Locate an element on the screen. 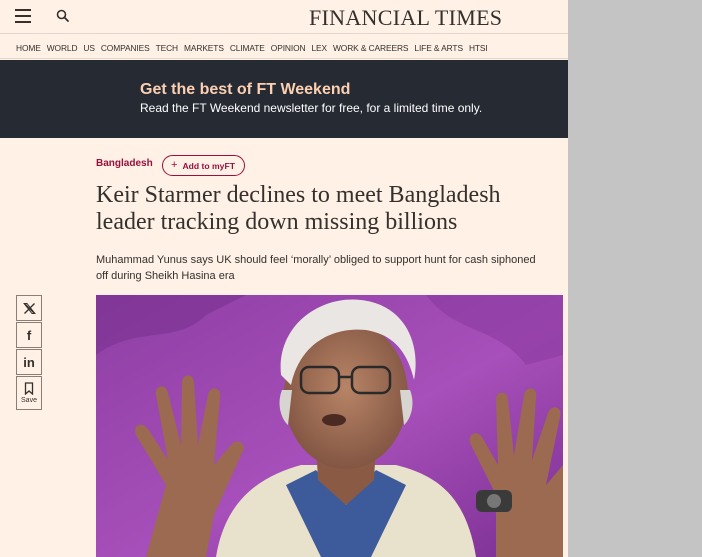  nav-item-lex: LEX is located at coordinates (319, 48).